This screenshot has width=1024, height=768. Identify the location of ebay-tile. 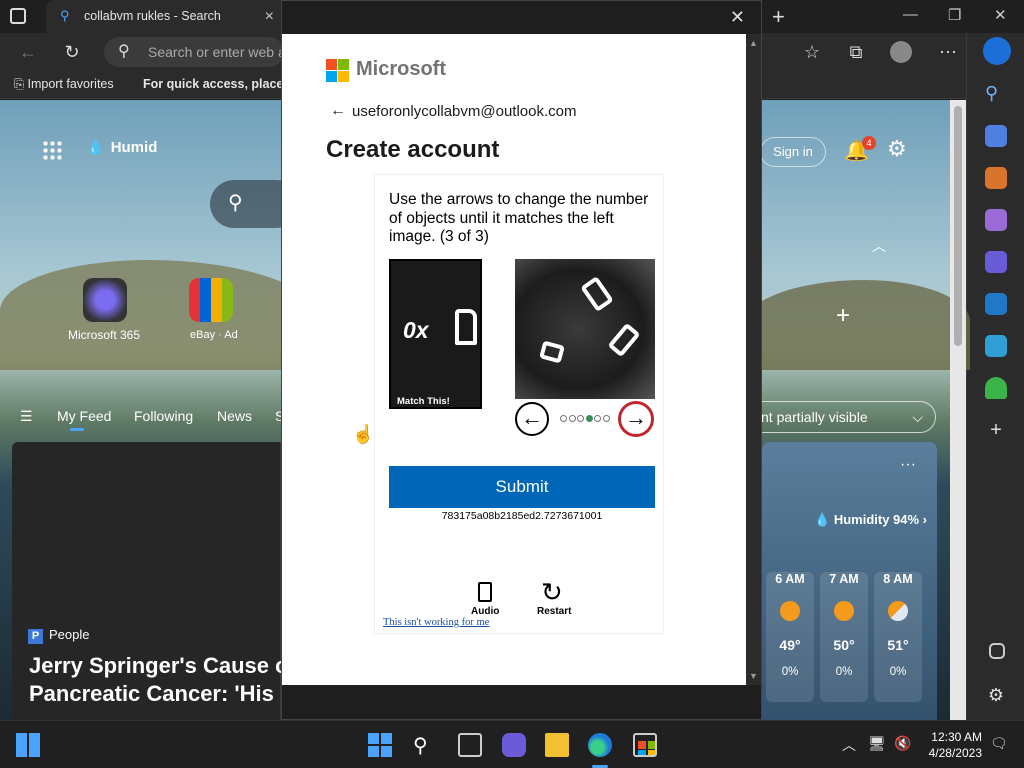
(211, 300).